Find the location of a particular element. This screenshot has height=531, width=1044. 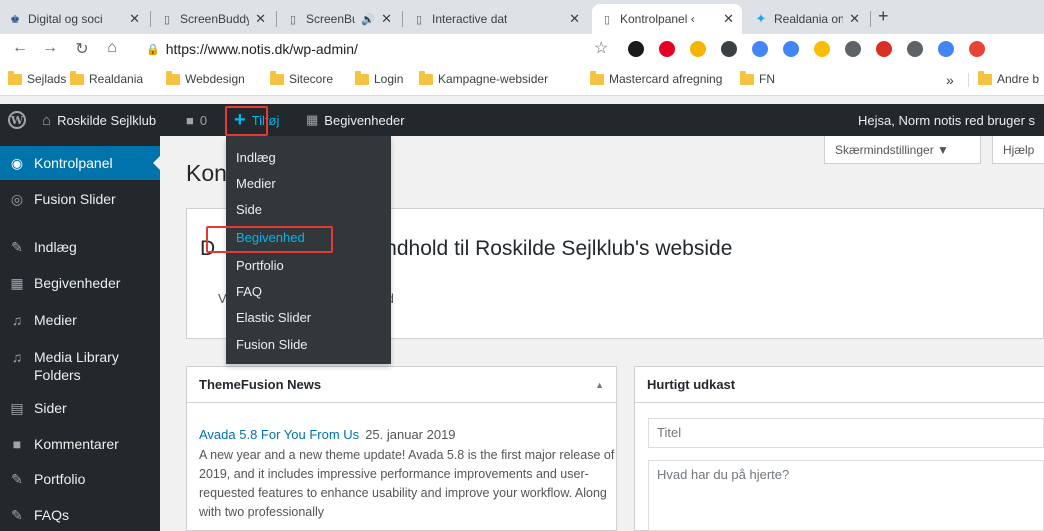

menu-item-side: Side is located at coordinates (249, 209).